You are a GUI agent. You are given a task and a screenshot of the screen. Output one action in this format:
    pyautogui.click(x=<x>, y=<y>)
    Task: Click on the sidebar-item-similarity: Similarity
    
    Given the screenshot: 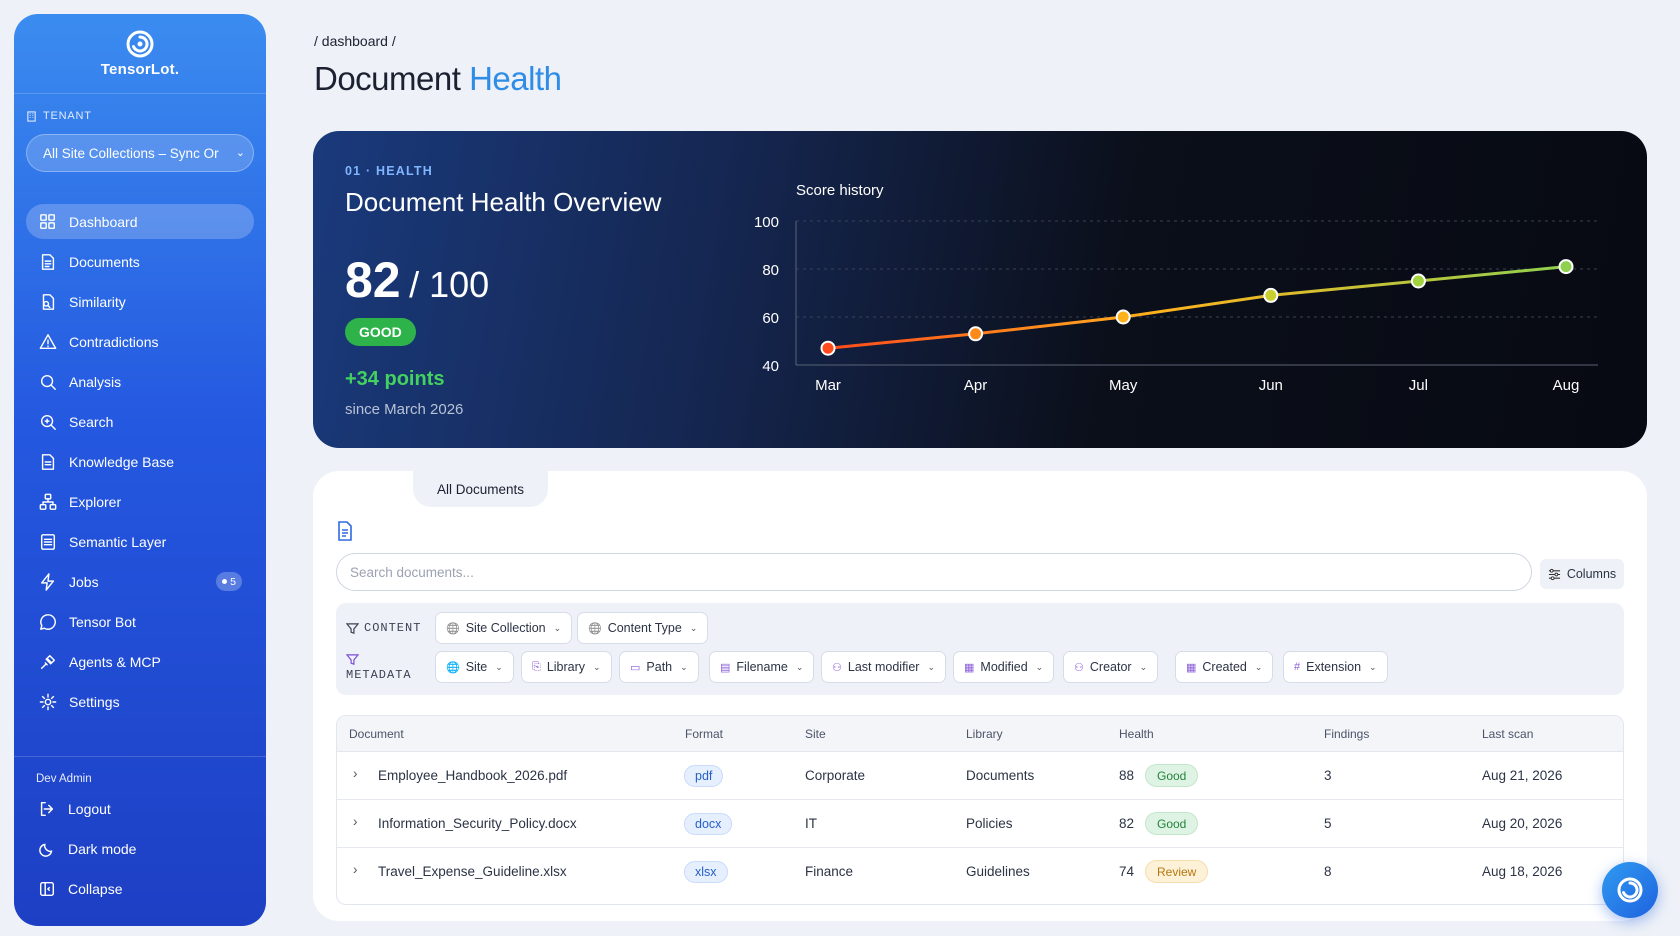 What is the action you would take?
    pyautogui.click(x=140, y=301)
    